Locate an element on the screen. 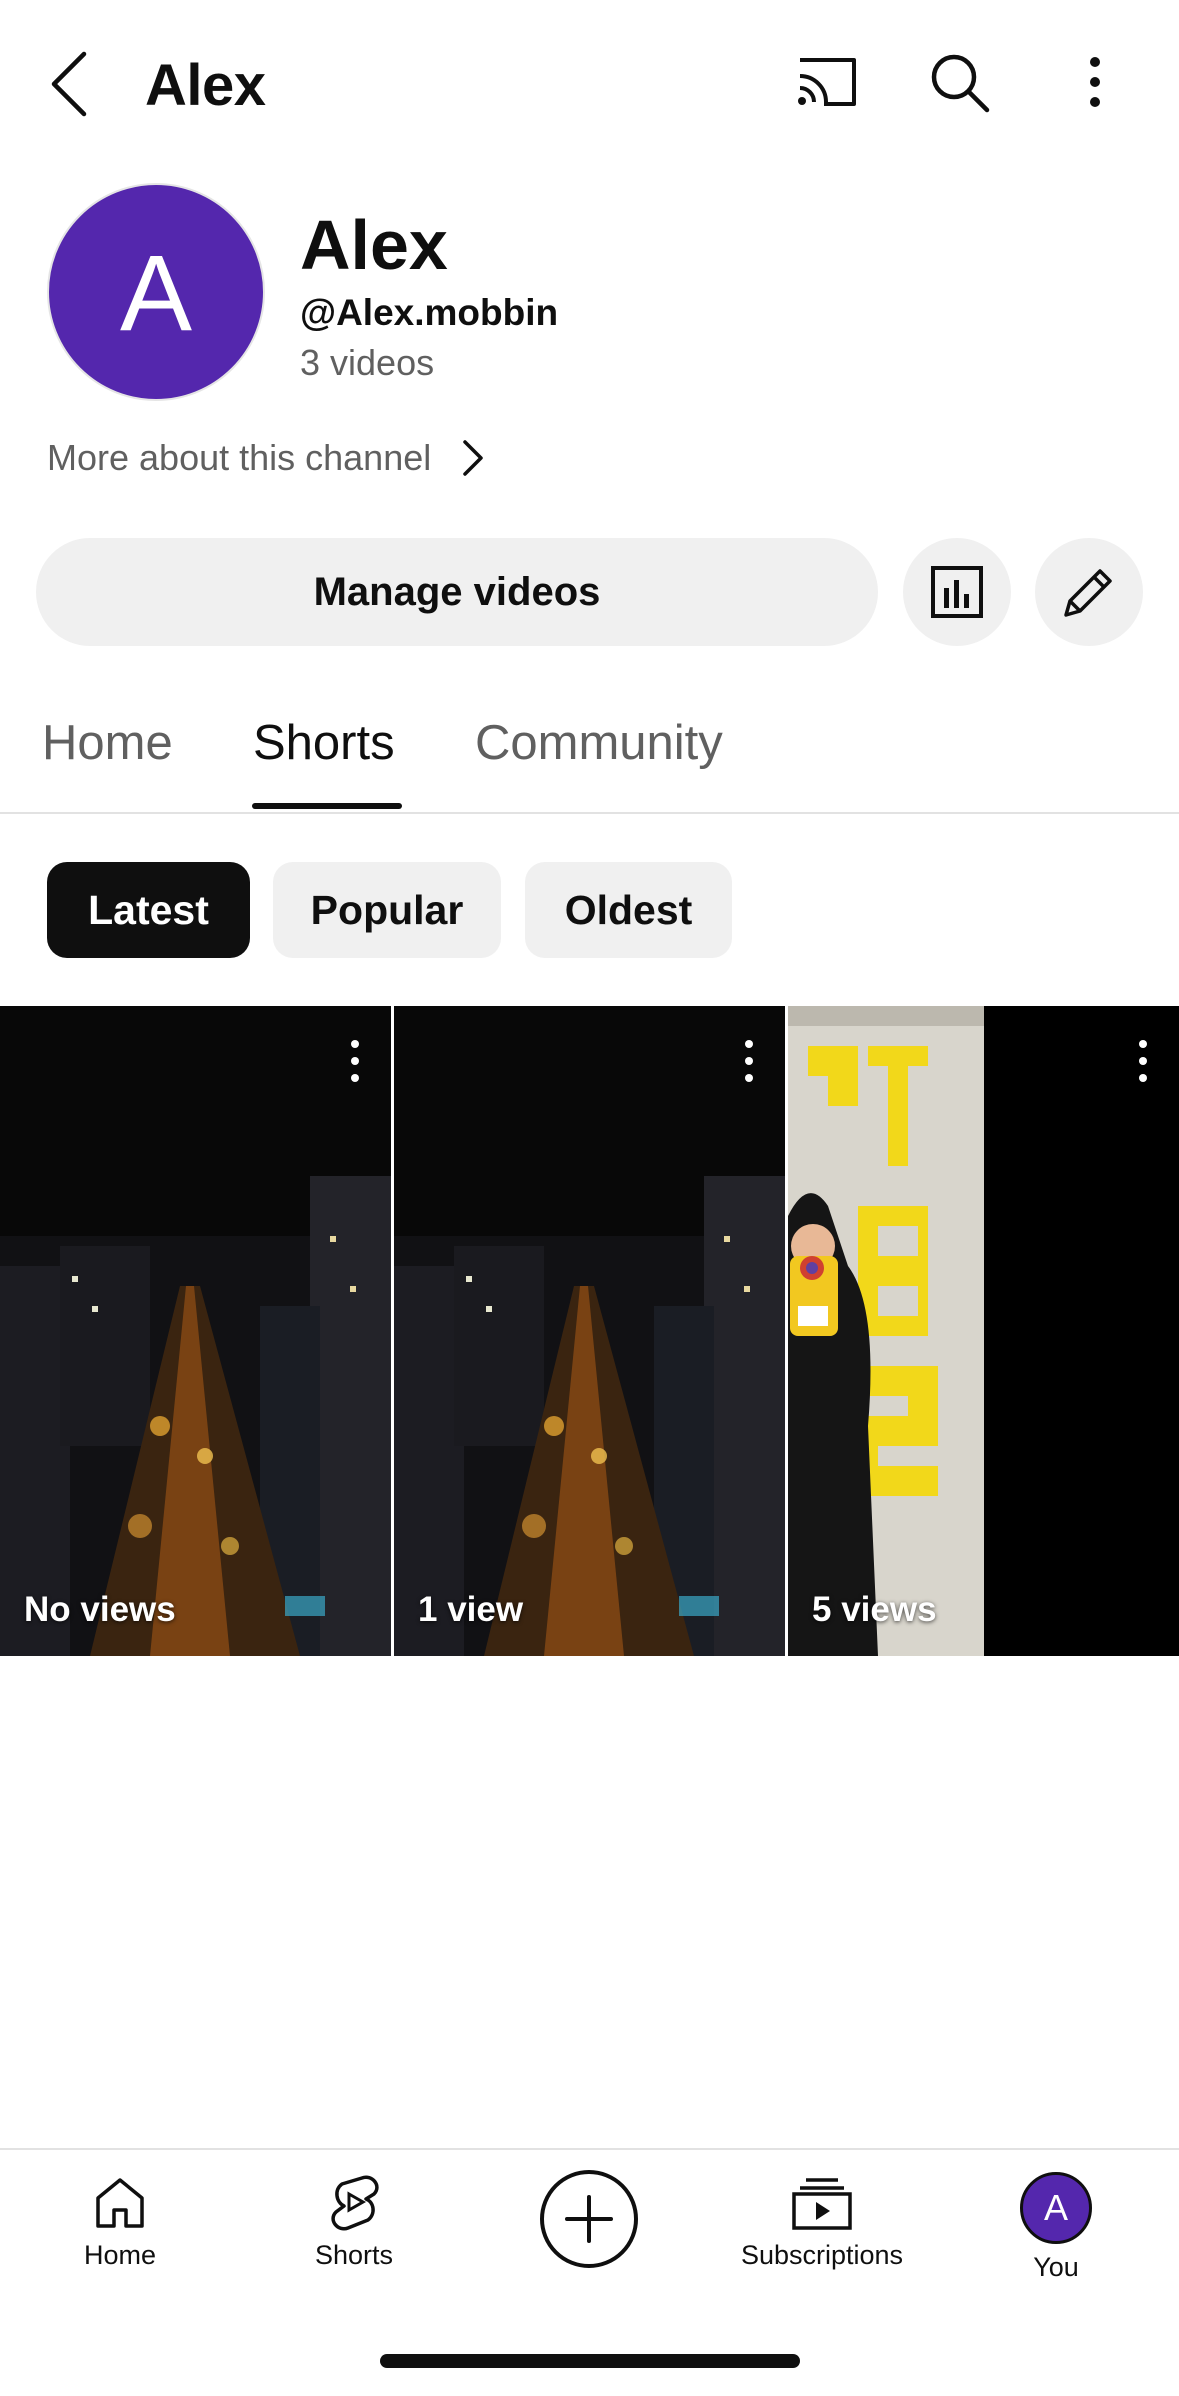 The image size is (1179, 2396). cast-icon is located at coordinates (827, 82).